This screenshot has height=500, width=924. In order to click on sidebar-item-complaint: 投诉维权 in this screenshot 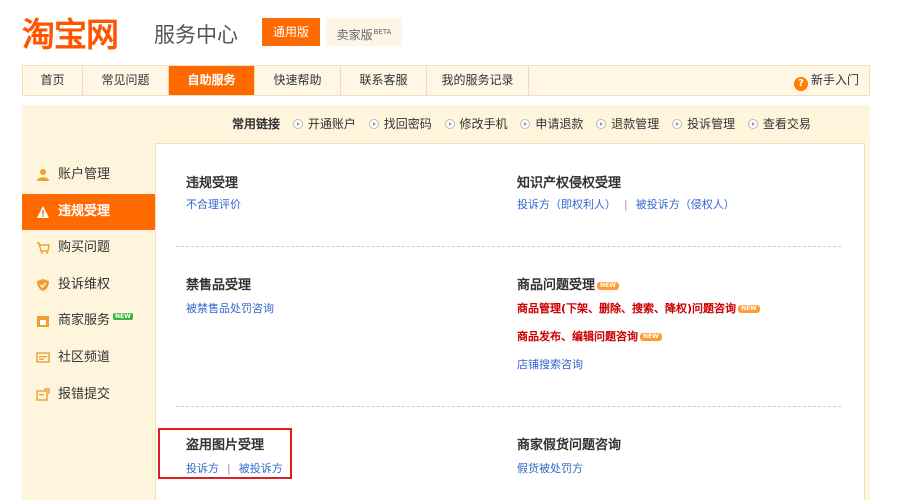, I will do `click(89, 285)`.